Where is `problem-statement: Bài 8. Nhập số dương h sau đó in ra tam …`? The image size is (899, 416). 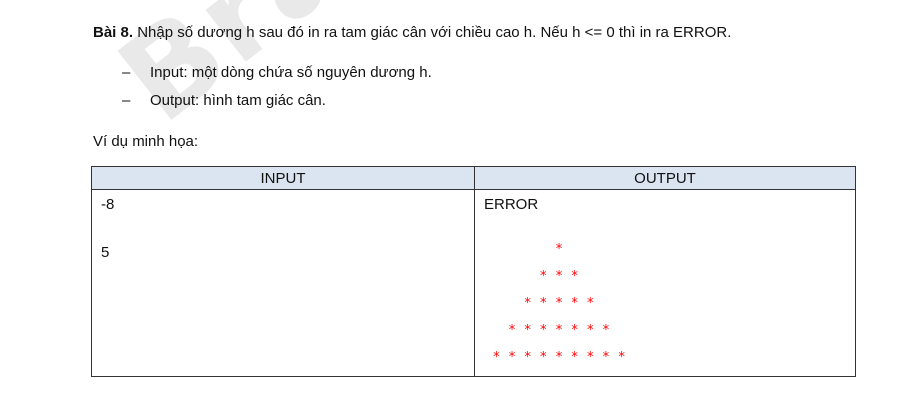
problem-statement: Bài 8. Nhập số dương h sau đó in ra tam … is located at coordinates (412, 32).